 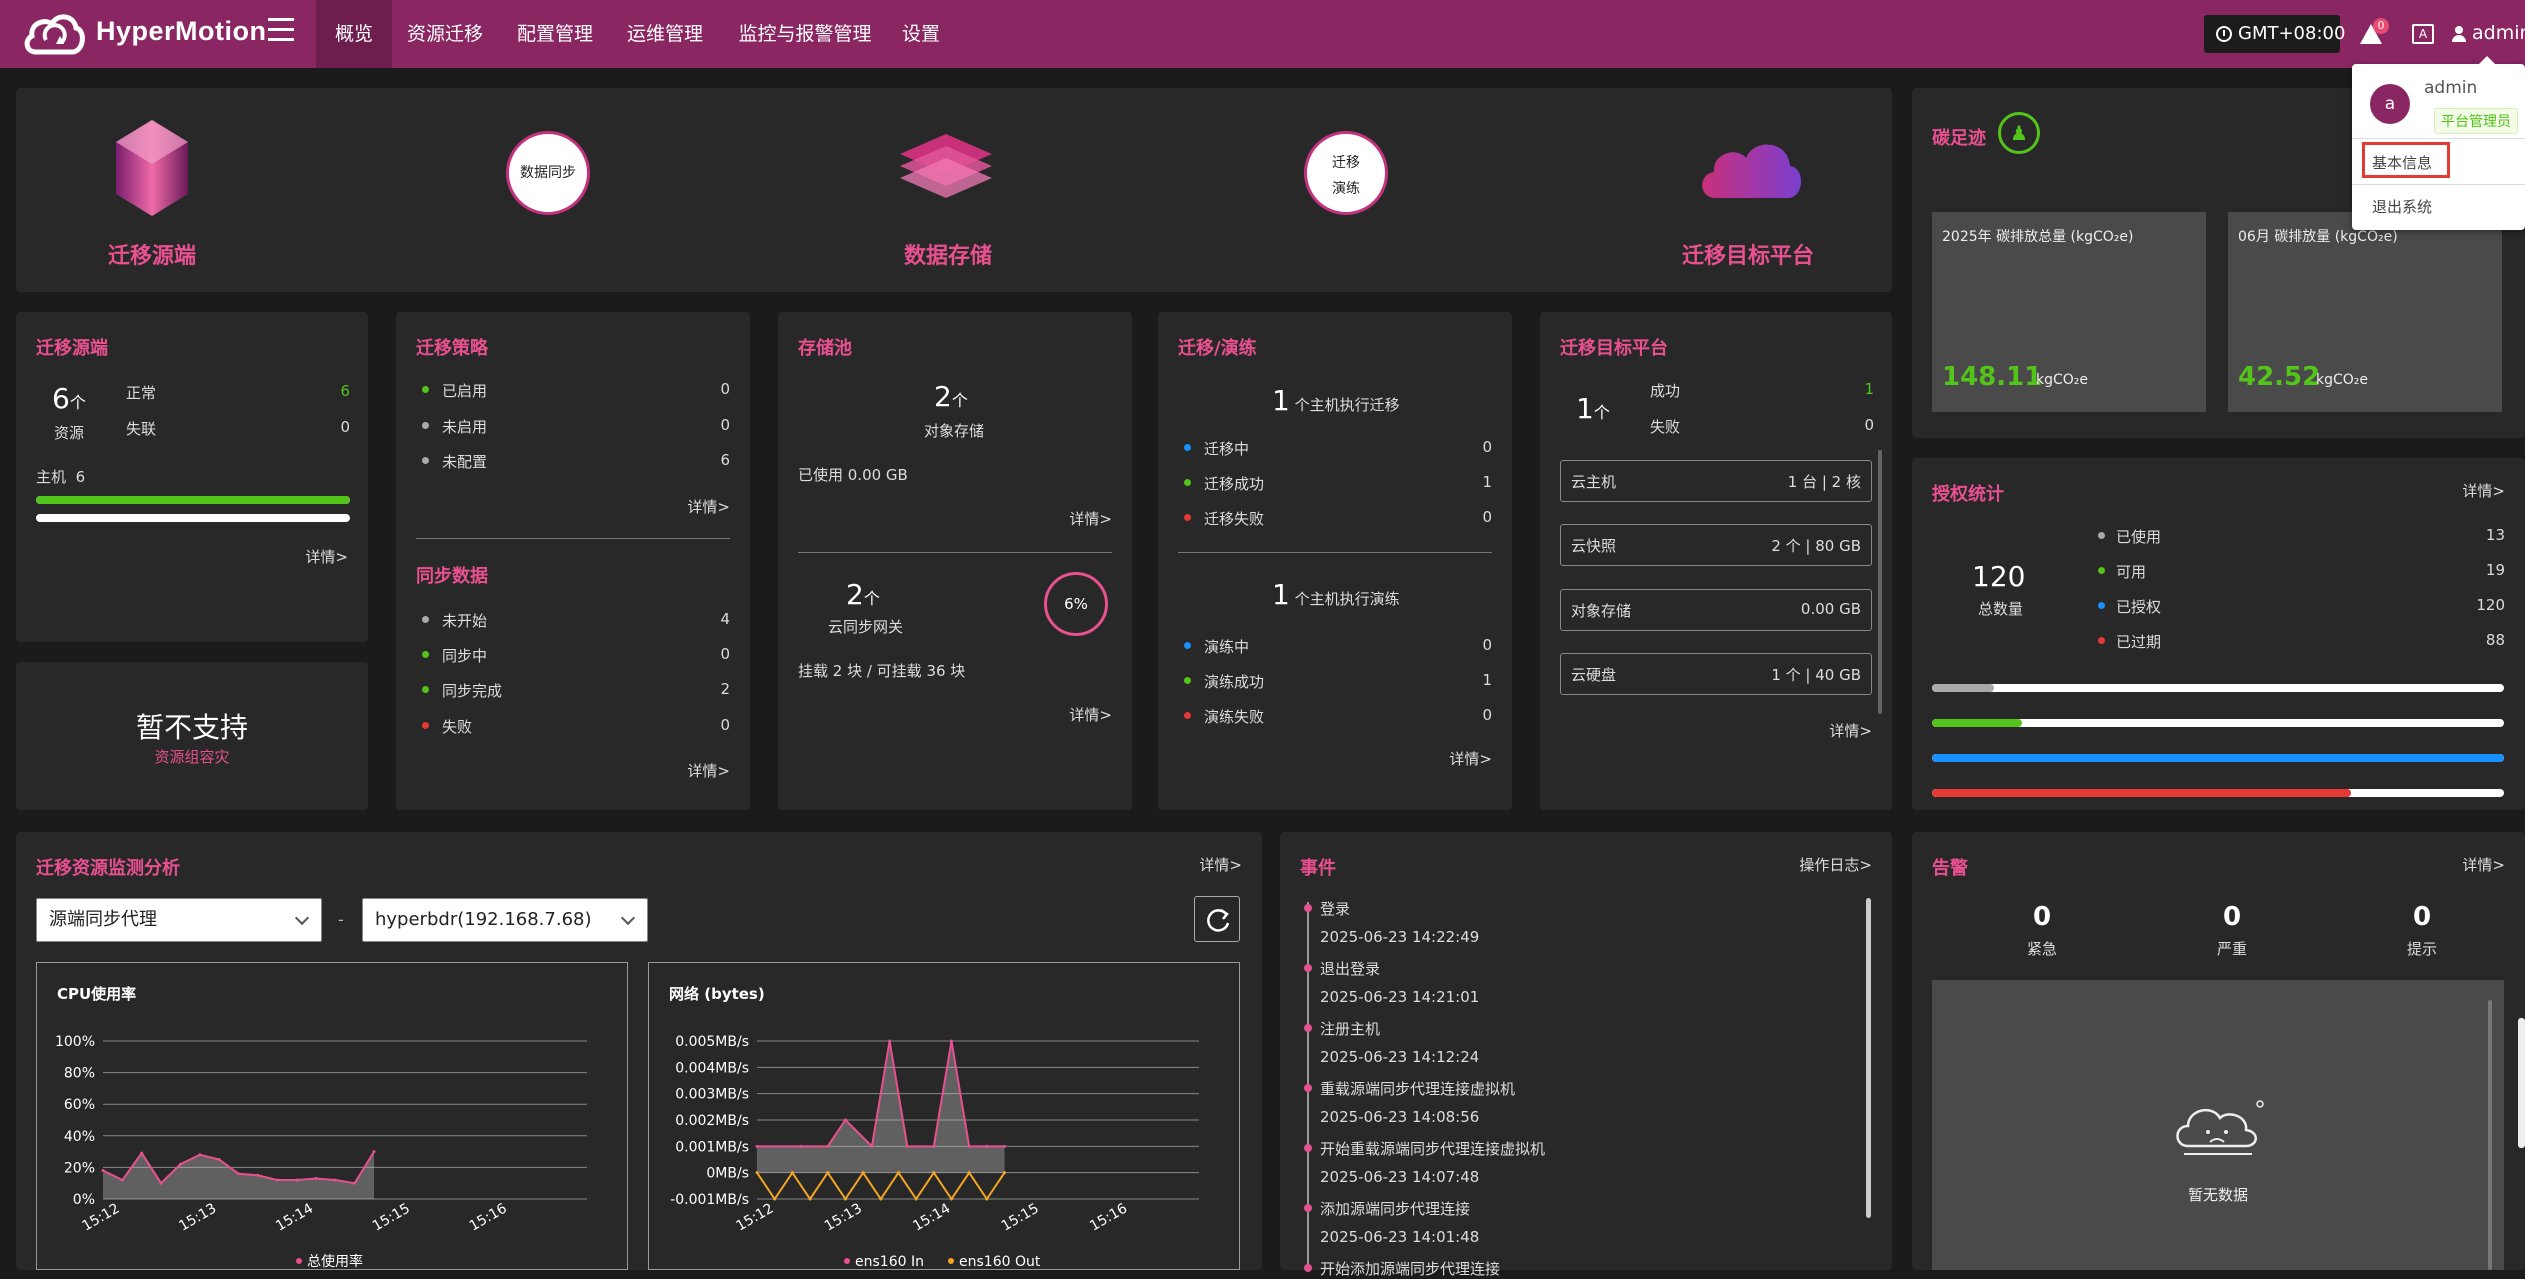 What do you see at coordinates (825, 348) in the screenshot?
I see `storage-pool-title: 存储池` at bounding box center [825, 348].